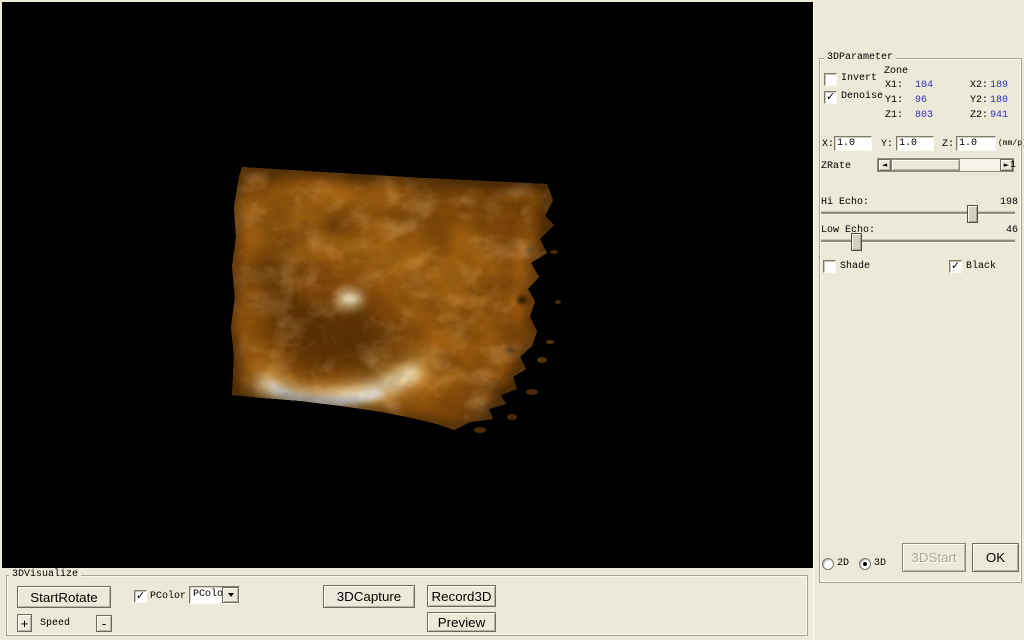  I want to click on ok-button: OK, so click(995, 557).